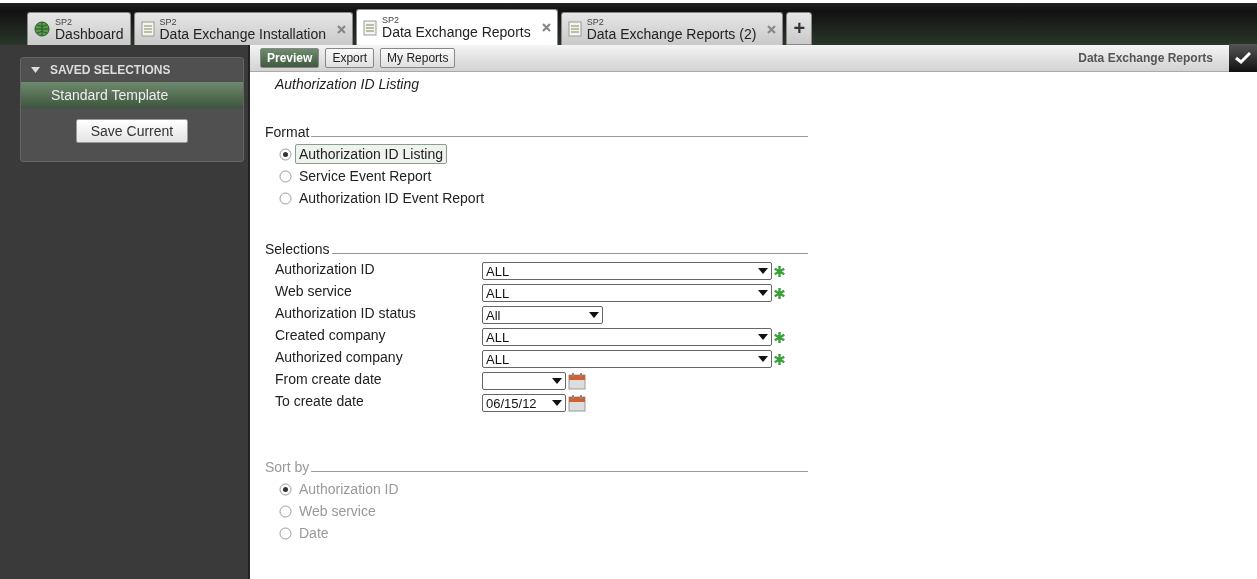 This screenshot has height=579, width=1257. I want to click on field-label: Web service, so click(314, 292).